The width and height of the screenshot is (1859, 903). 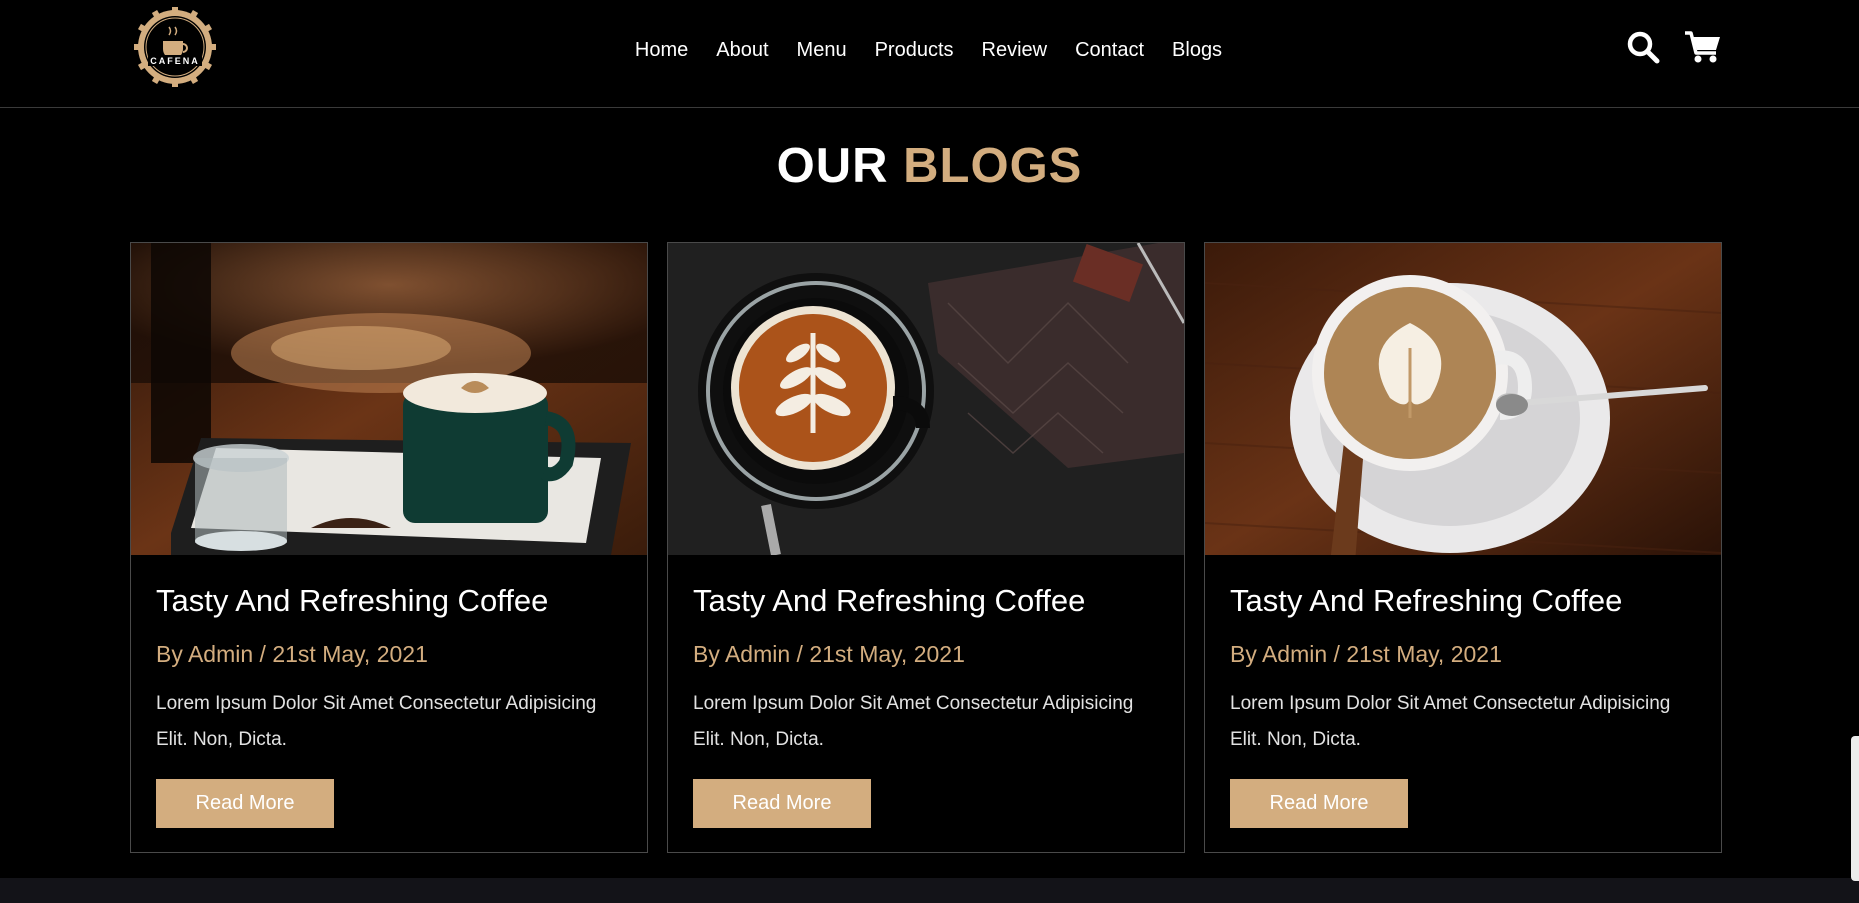 I want to click on nav-blogs: Blogs, so click(x=1197, y=50).